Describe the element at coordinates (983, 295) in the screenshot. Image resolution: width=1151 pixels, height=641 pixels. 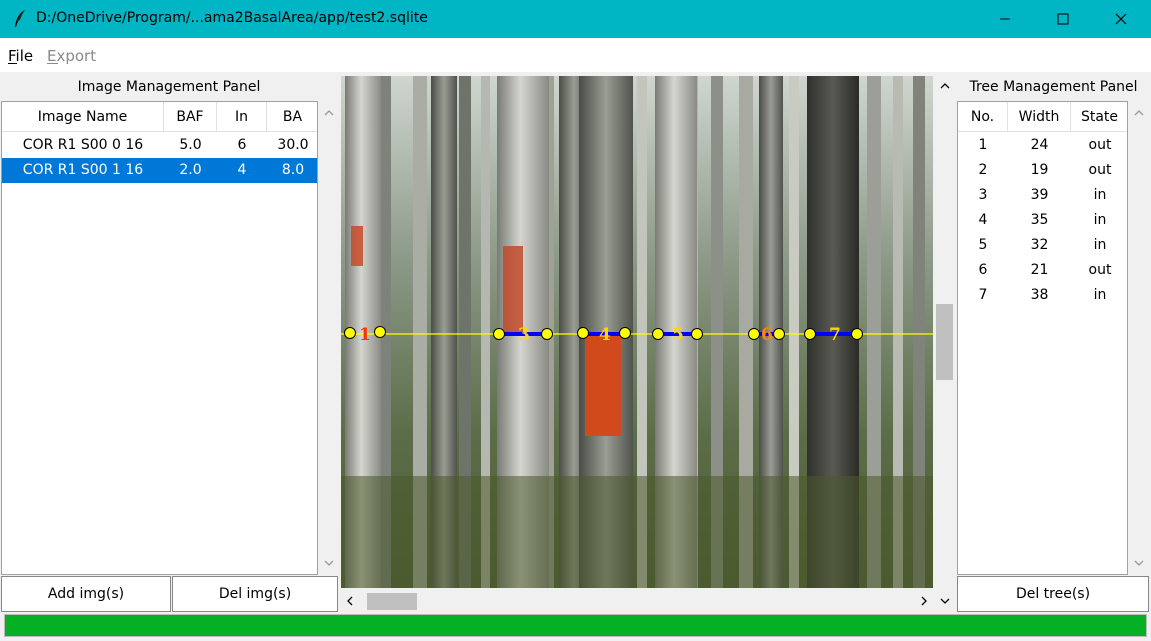
I see `tree-no-cell: 7` at that location.